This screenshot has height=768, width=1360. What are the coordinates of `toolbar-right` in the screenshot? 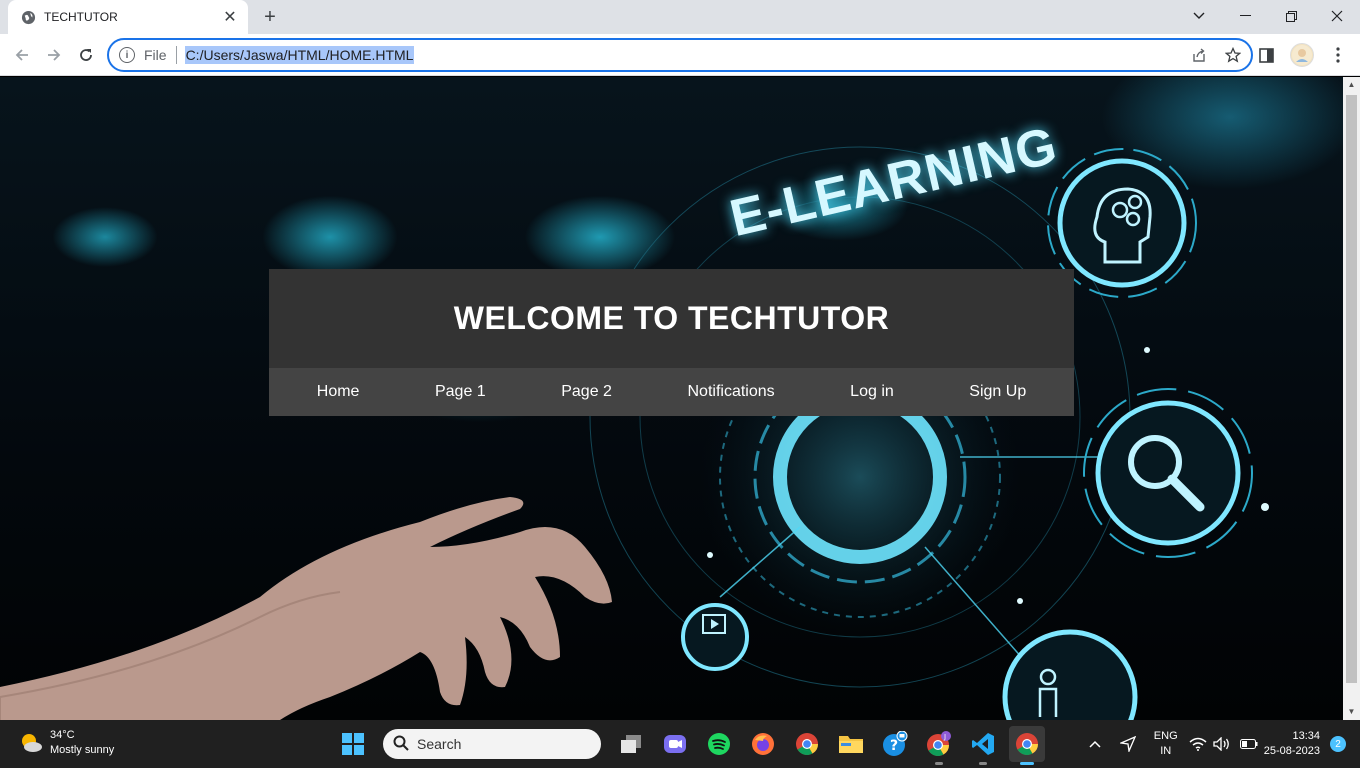 It's located at (1302, 55).